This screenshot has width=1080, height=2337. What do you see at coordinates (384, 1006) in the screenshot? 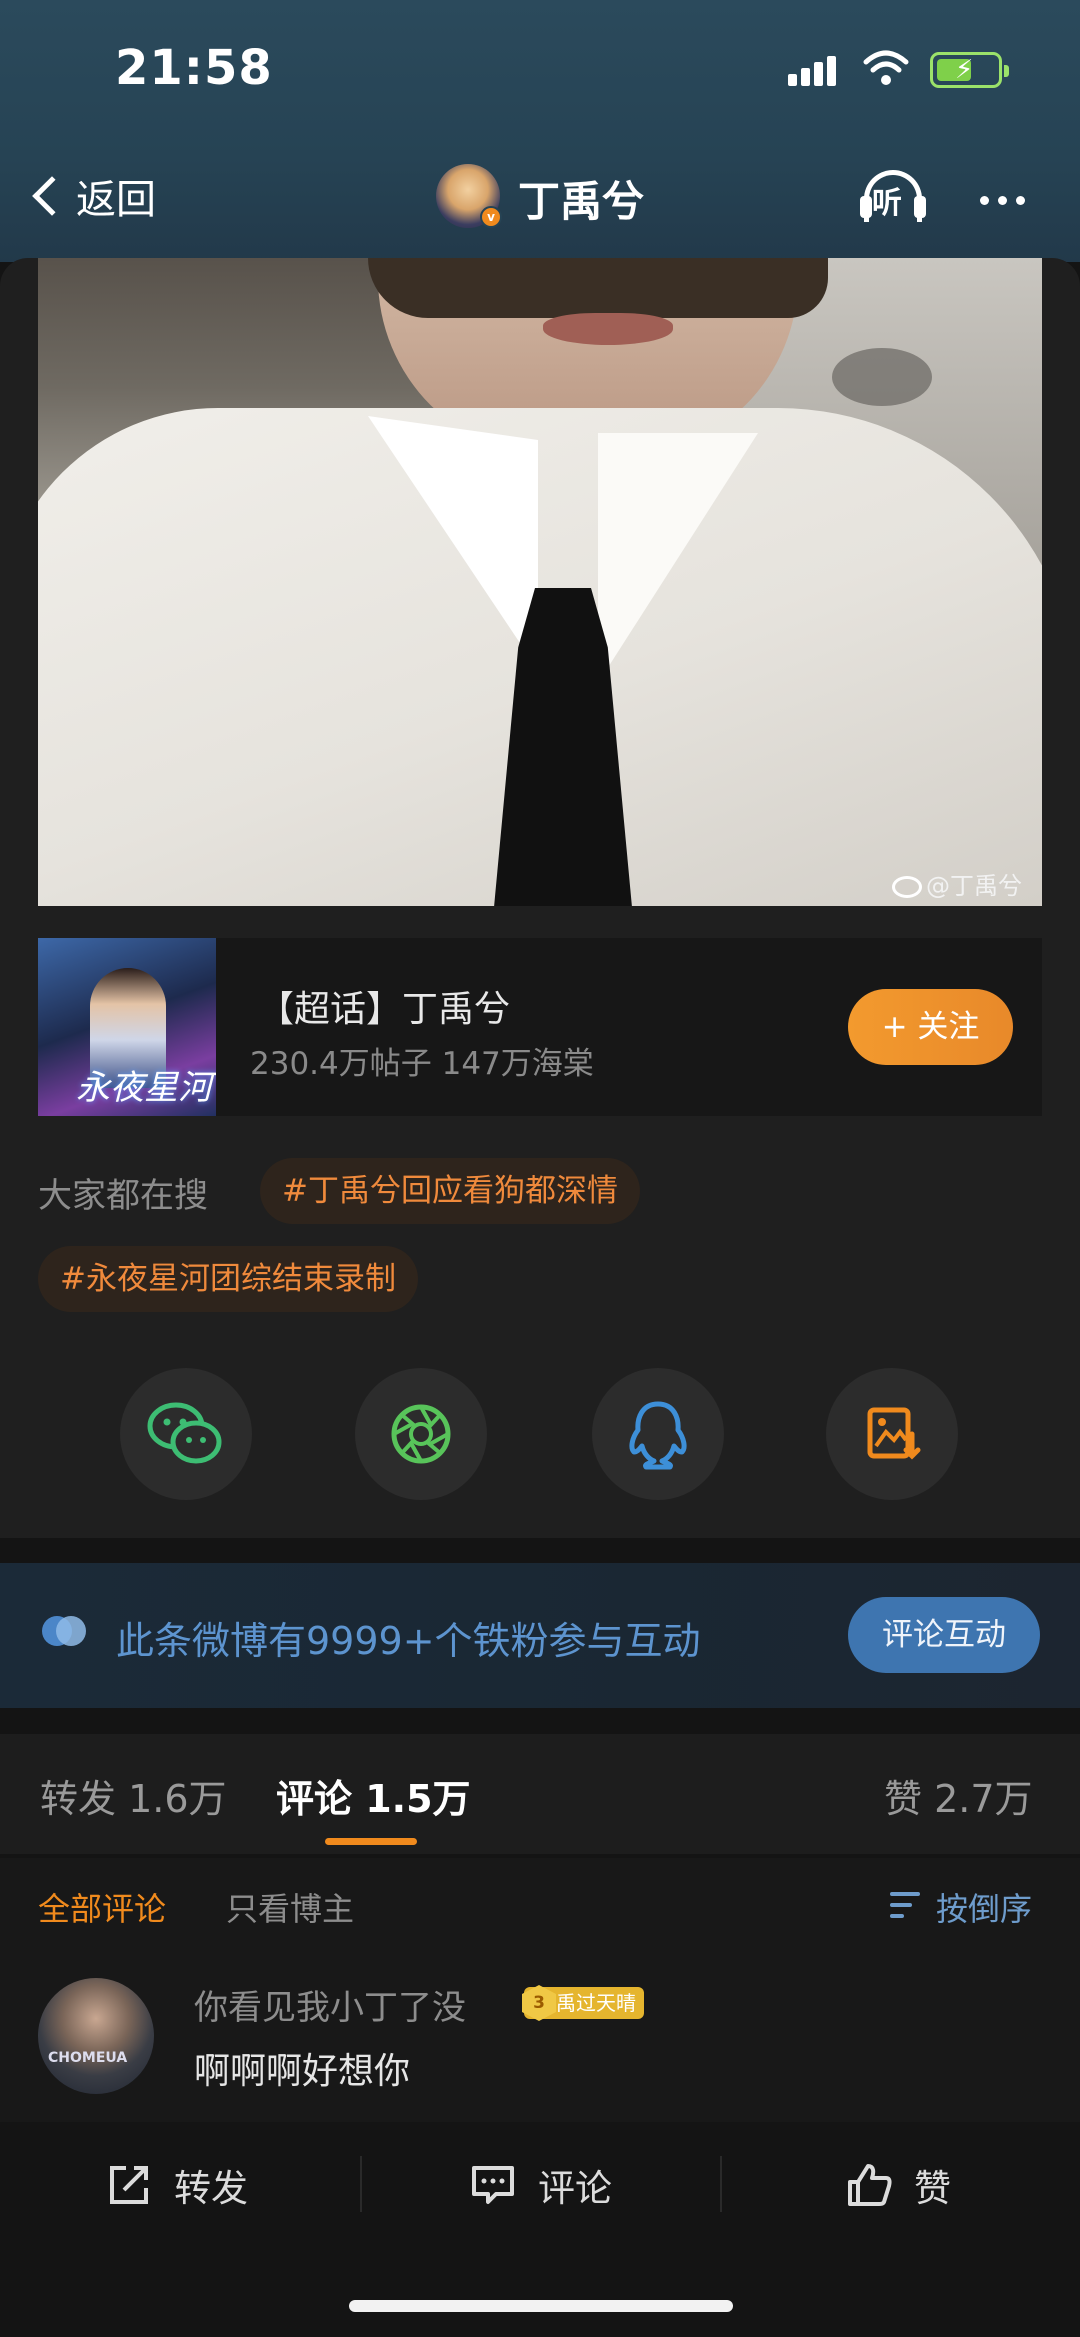
I see `supertopic-title: 【超话】丁禹兮` at bounding box center [384, 1006].